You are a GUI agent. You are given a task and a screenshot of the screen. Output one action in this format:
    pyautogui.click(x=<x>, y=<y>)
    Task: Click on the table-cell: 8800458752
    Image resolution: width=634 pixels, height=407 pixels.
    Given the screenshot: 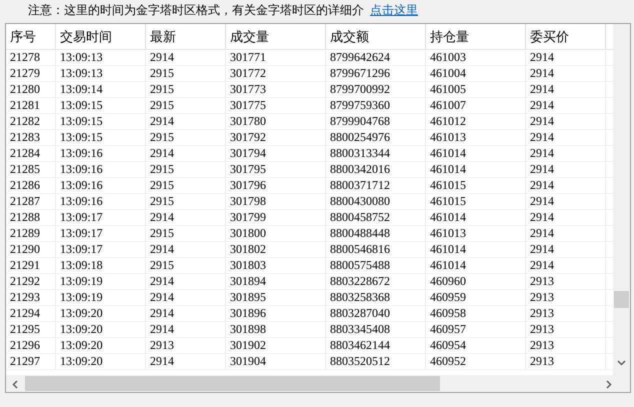 What is the action you would take?
    pyautogui.click(x=360, y=217)
    